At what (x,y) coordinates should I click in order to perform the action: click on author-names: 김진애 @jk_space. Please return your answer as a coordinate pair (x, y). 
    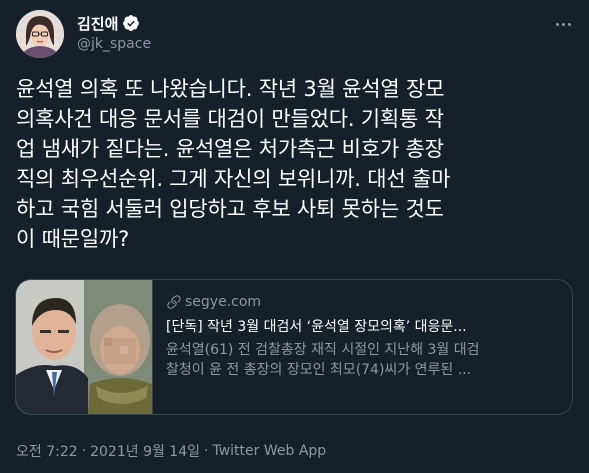
    Looking at the image, I should click on (114, 32).